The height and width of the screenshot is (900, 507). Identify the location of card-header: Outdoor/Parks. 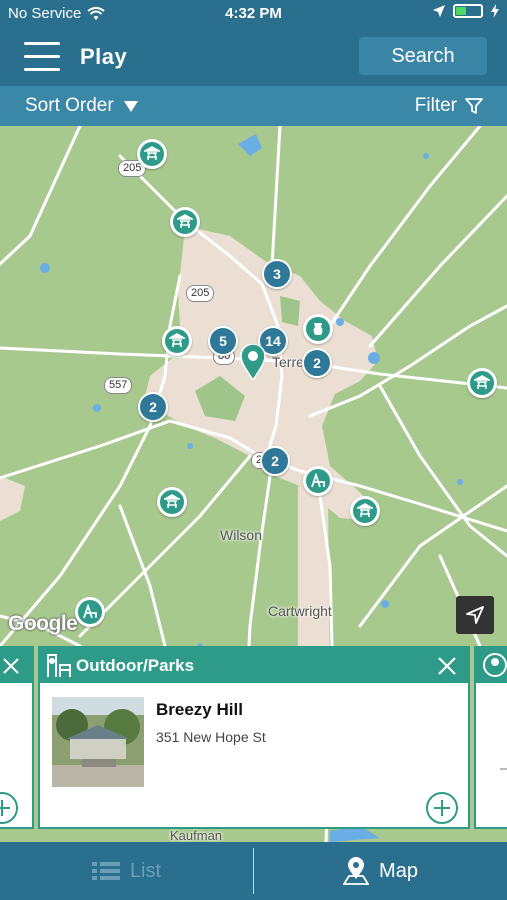
(254, 665).